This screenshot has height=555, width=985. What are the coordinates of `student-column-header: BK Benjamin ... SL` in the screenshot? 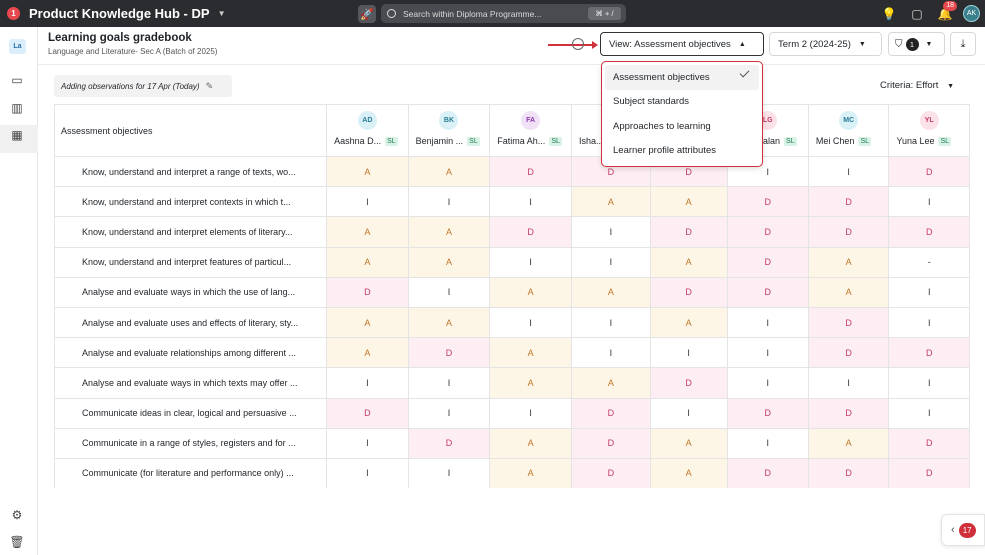 It's located at (449, 130).